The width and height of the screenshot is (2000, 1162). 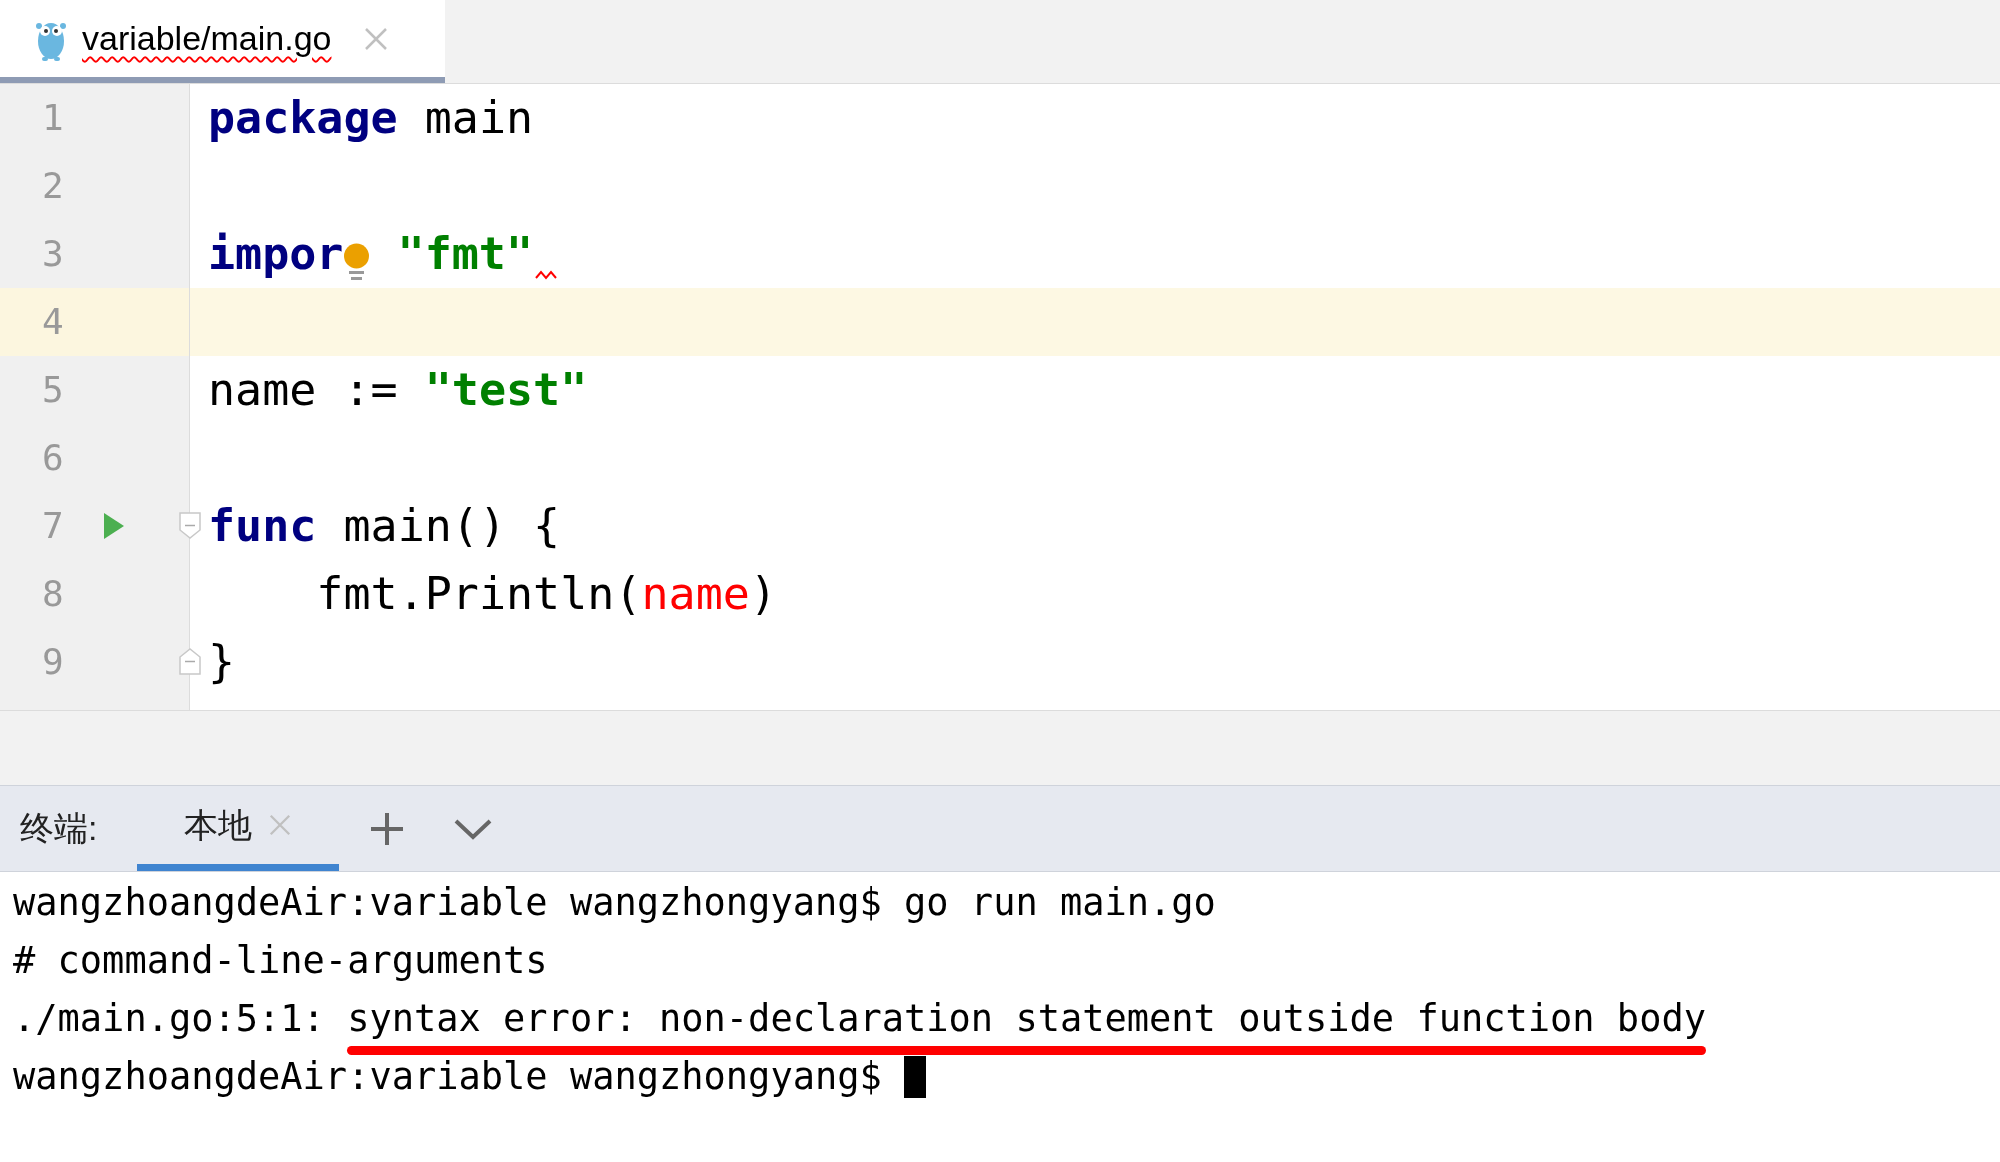 I want to click on code-text: }, so click(x=222, y=662).